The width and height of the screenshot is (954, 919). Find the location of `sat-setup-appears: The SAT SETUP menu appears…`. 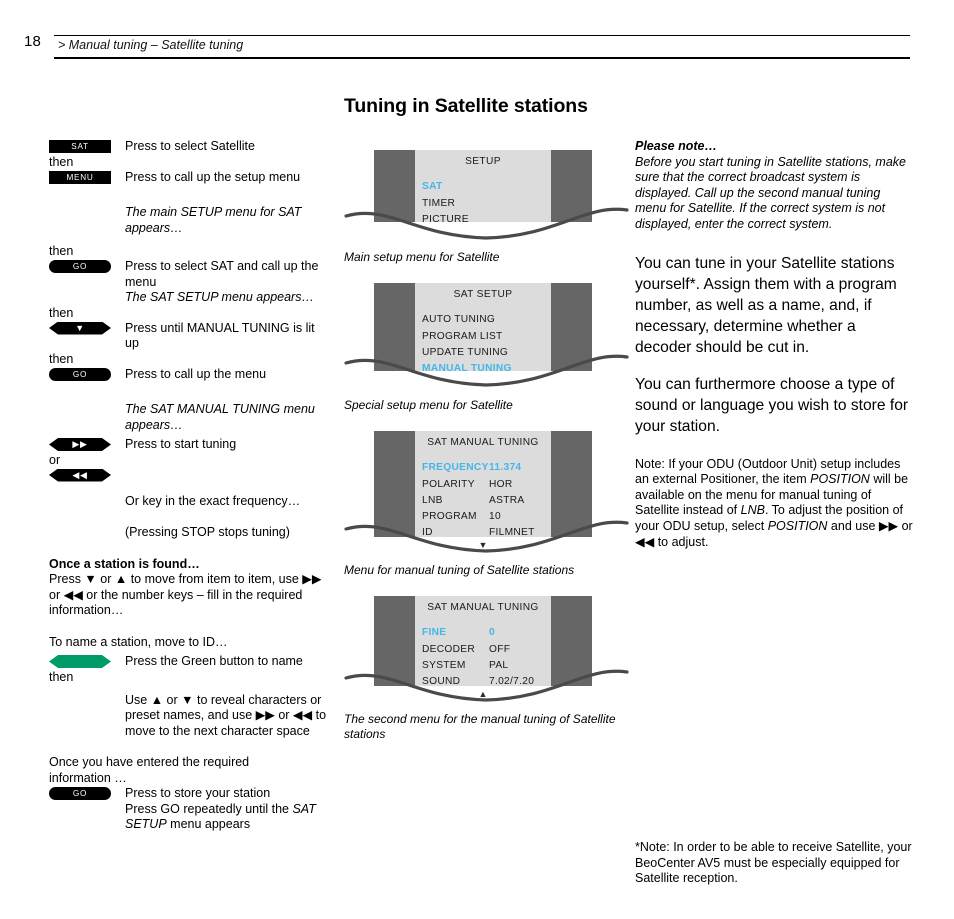

sat-setup-appears: The SAT SETUP menu appears… is located at coordinates (219, 297).